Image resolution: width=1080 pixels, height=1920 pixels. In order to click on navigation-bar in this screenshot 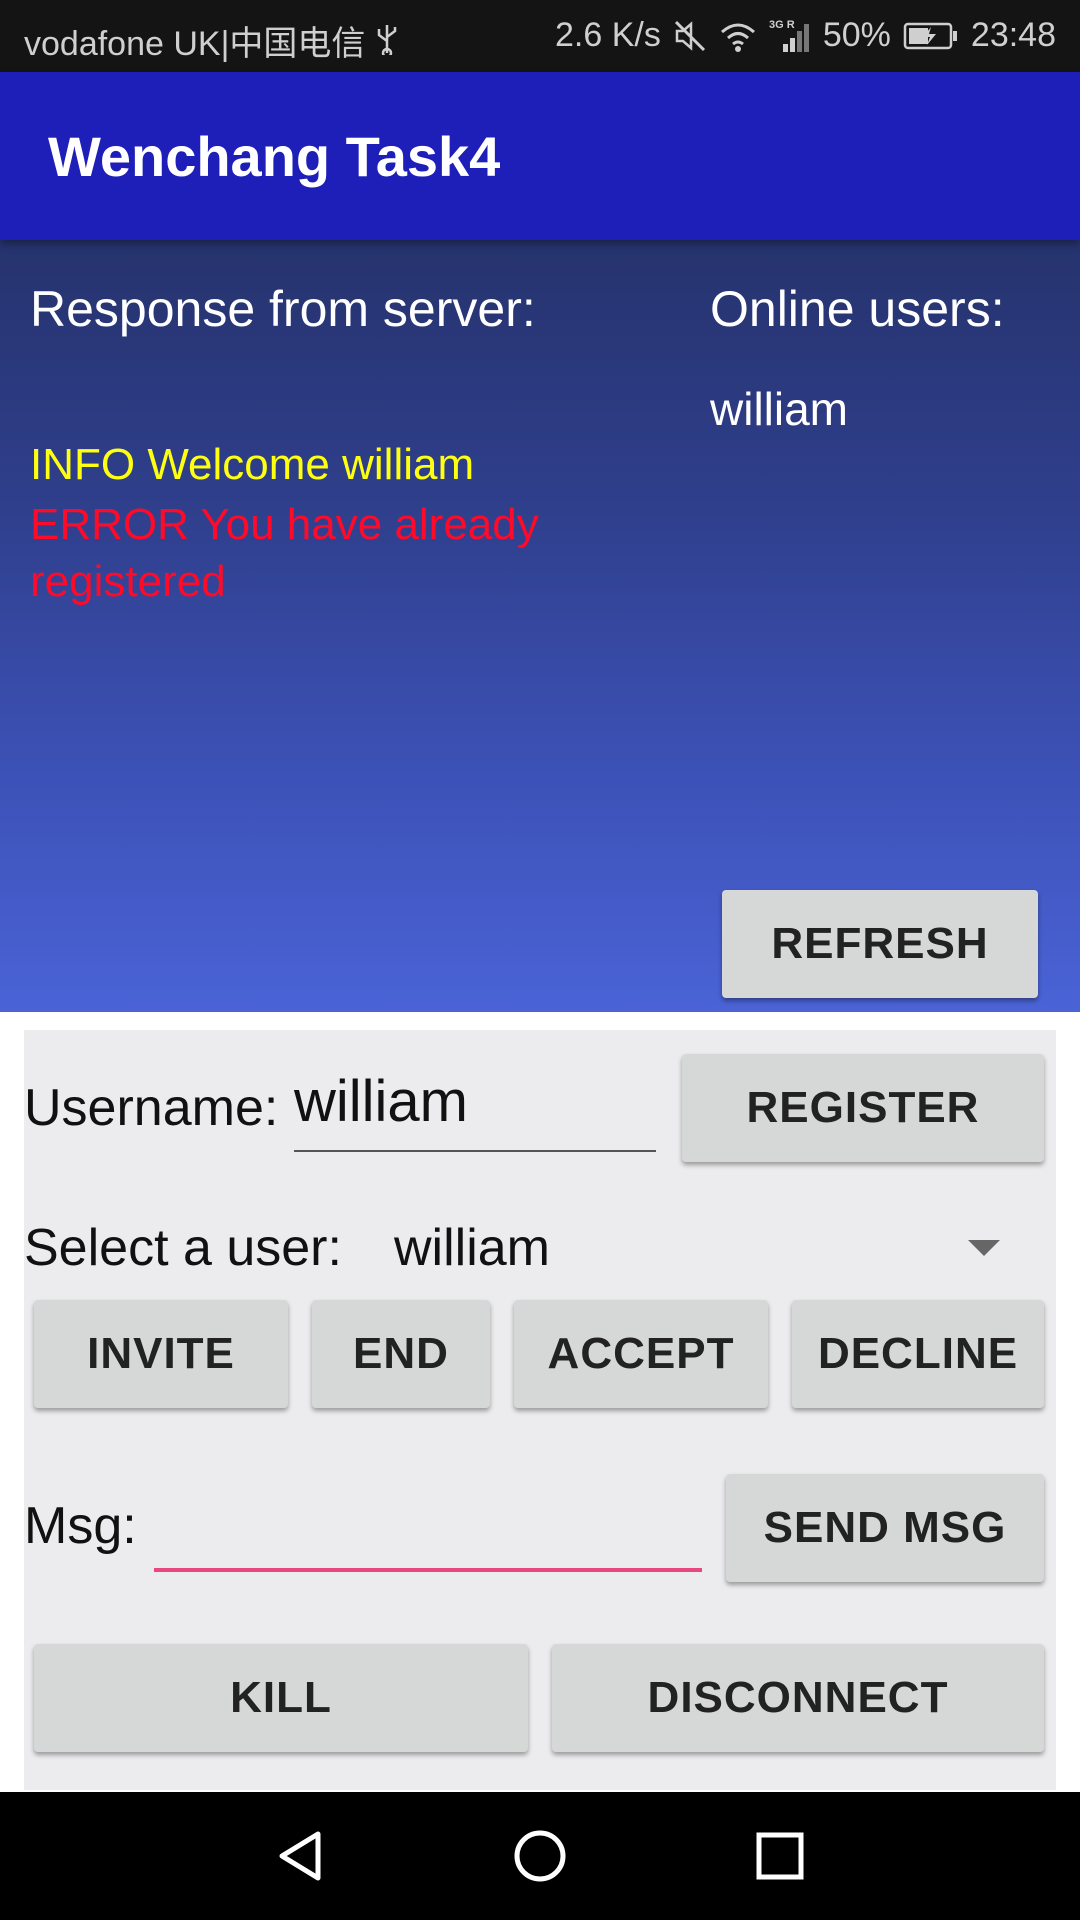, I will do `click(540, 1856)`.